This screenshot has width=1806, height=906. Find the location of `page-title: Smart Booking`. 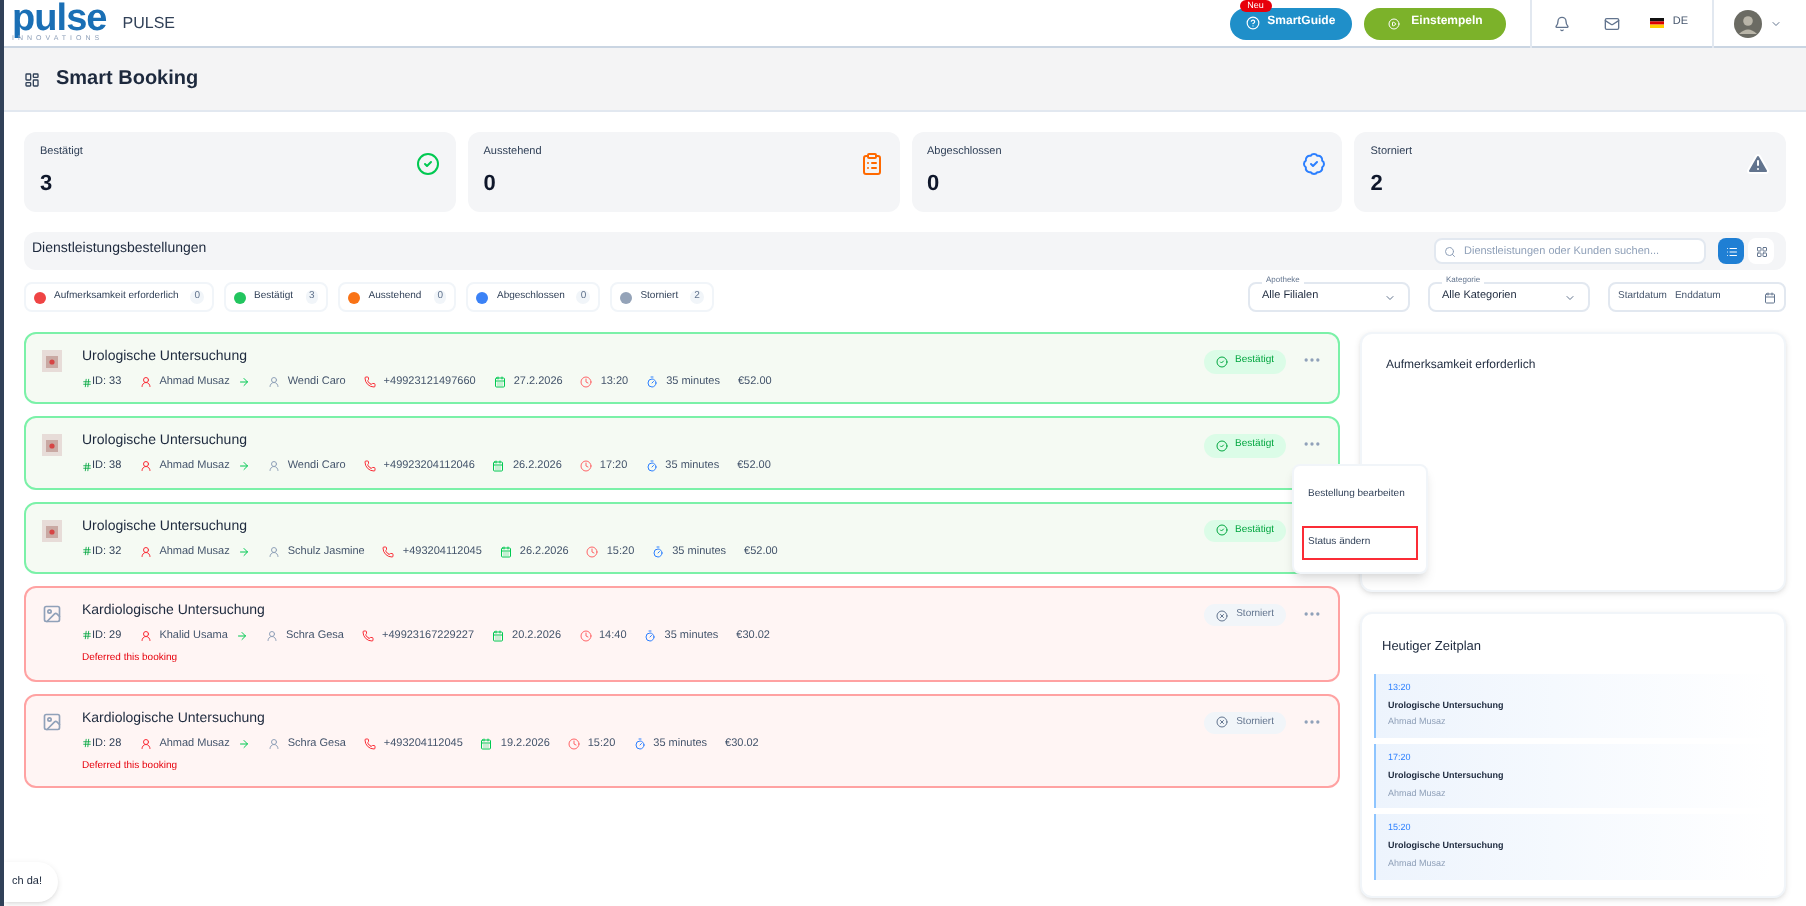

page-title: Smart Booking is located at coordinates (127, 80).